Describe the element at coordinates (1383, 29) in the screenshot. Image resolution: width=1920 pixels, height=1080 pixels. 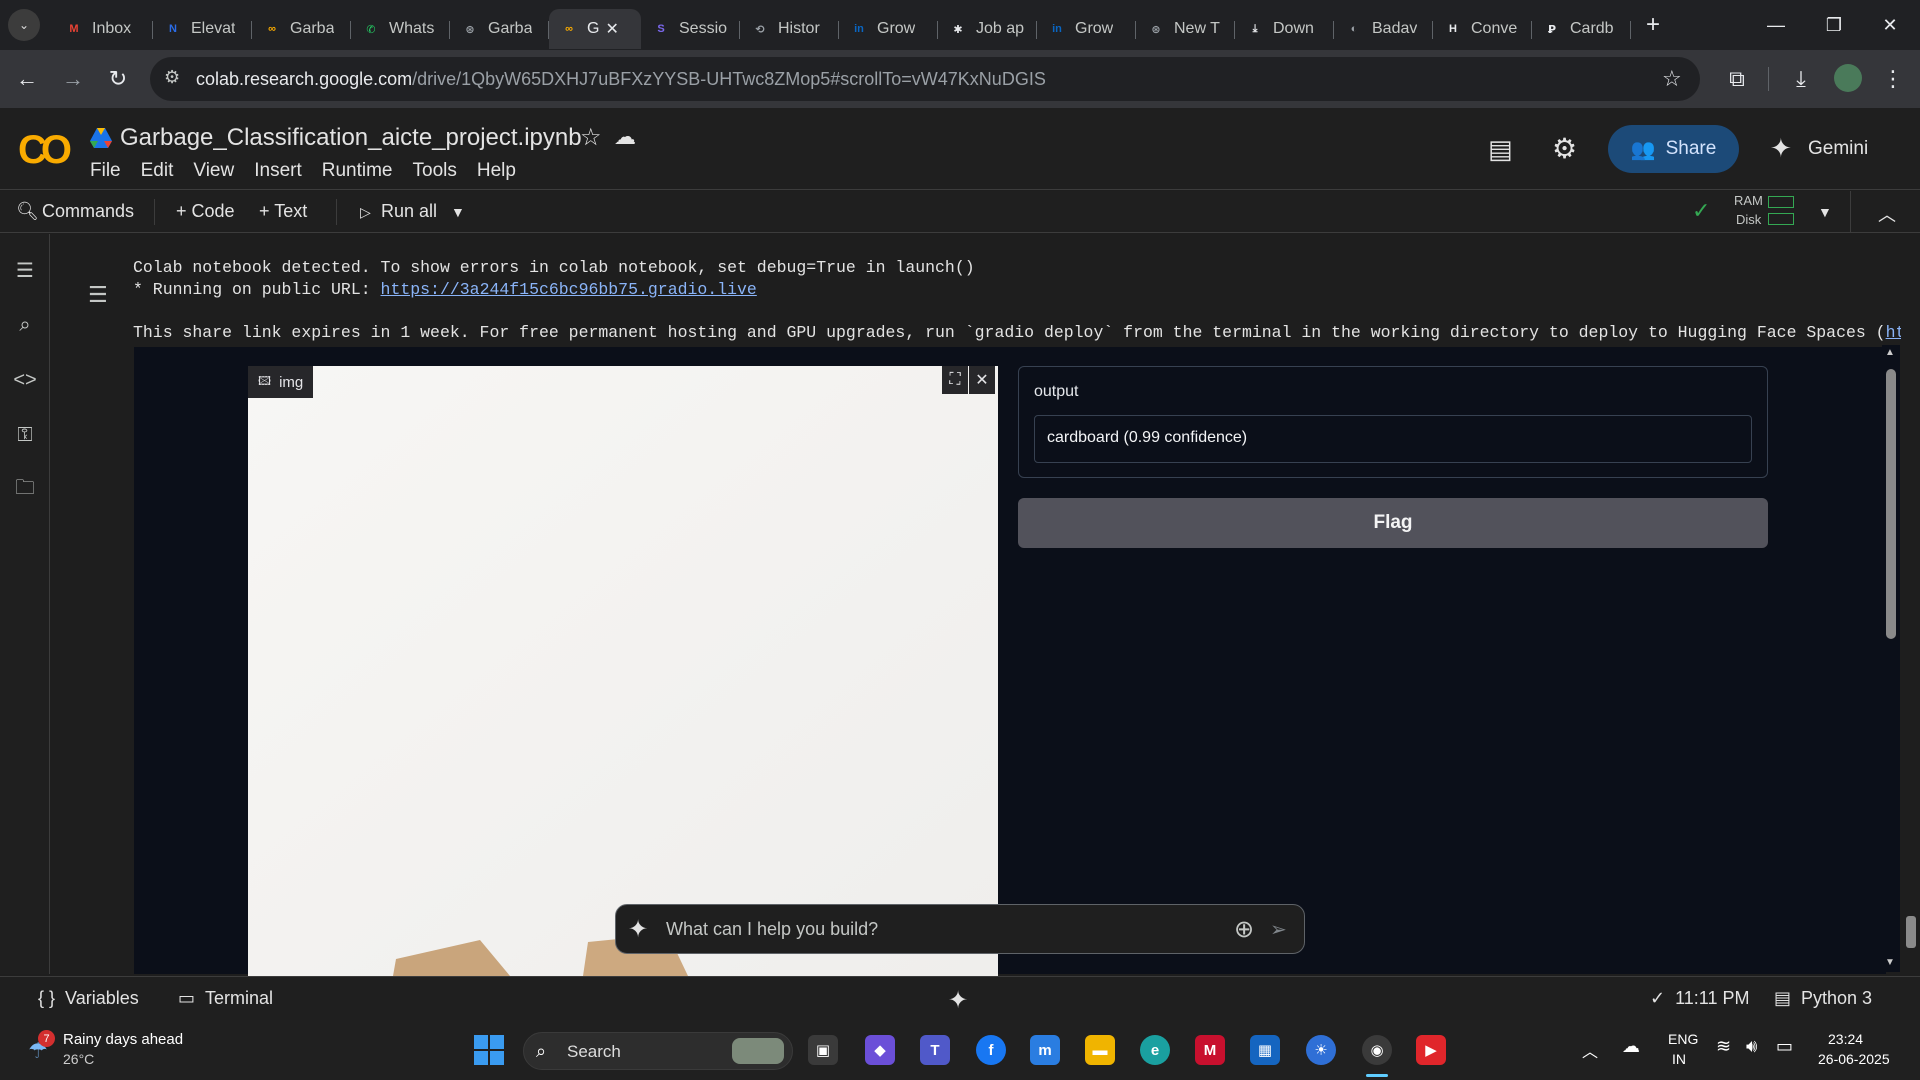
I see `browser-tab: ◐ Badav` at that location.